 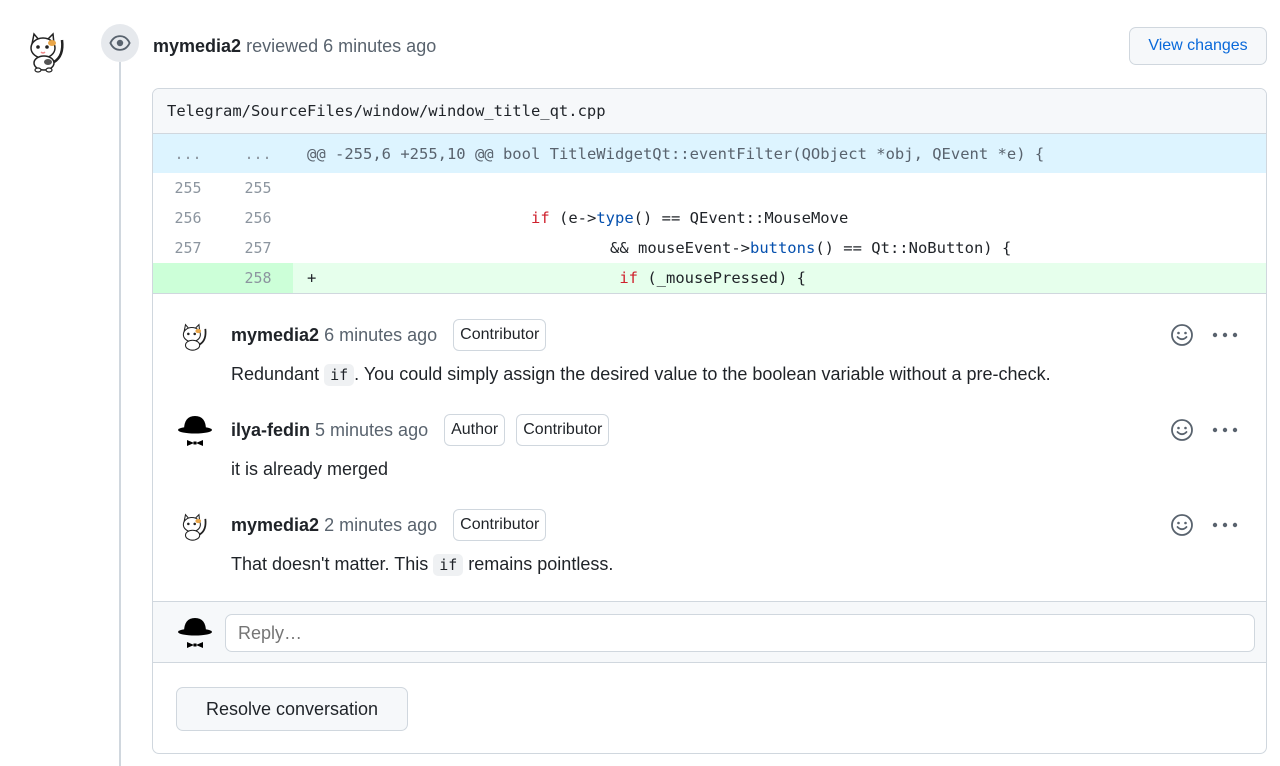 What do you see at coordinates (282, 46) in the screenshot?
I see `review-action: reviewed` at bounding box center [282, 46].